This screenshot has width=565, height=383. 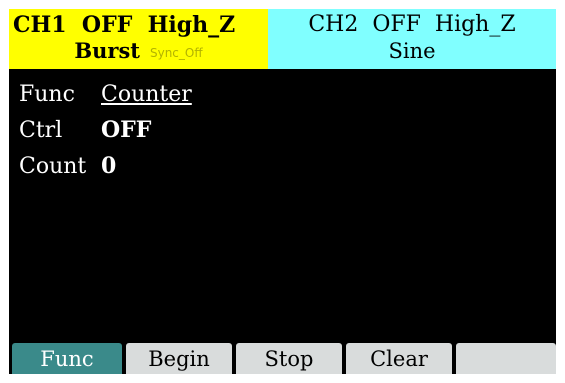 What do you see at coordinates (107, 50) in the screenshot?
I see `ch1-mode-text: Burst` at bounding box center [107, 50].